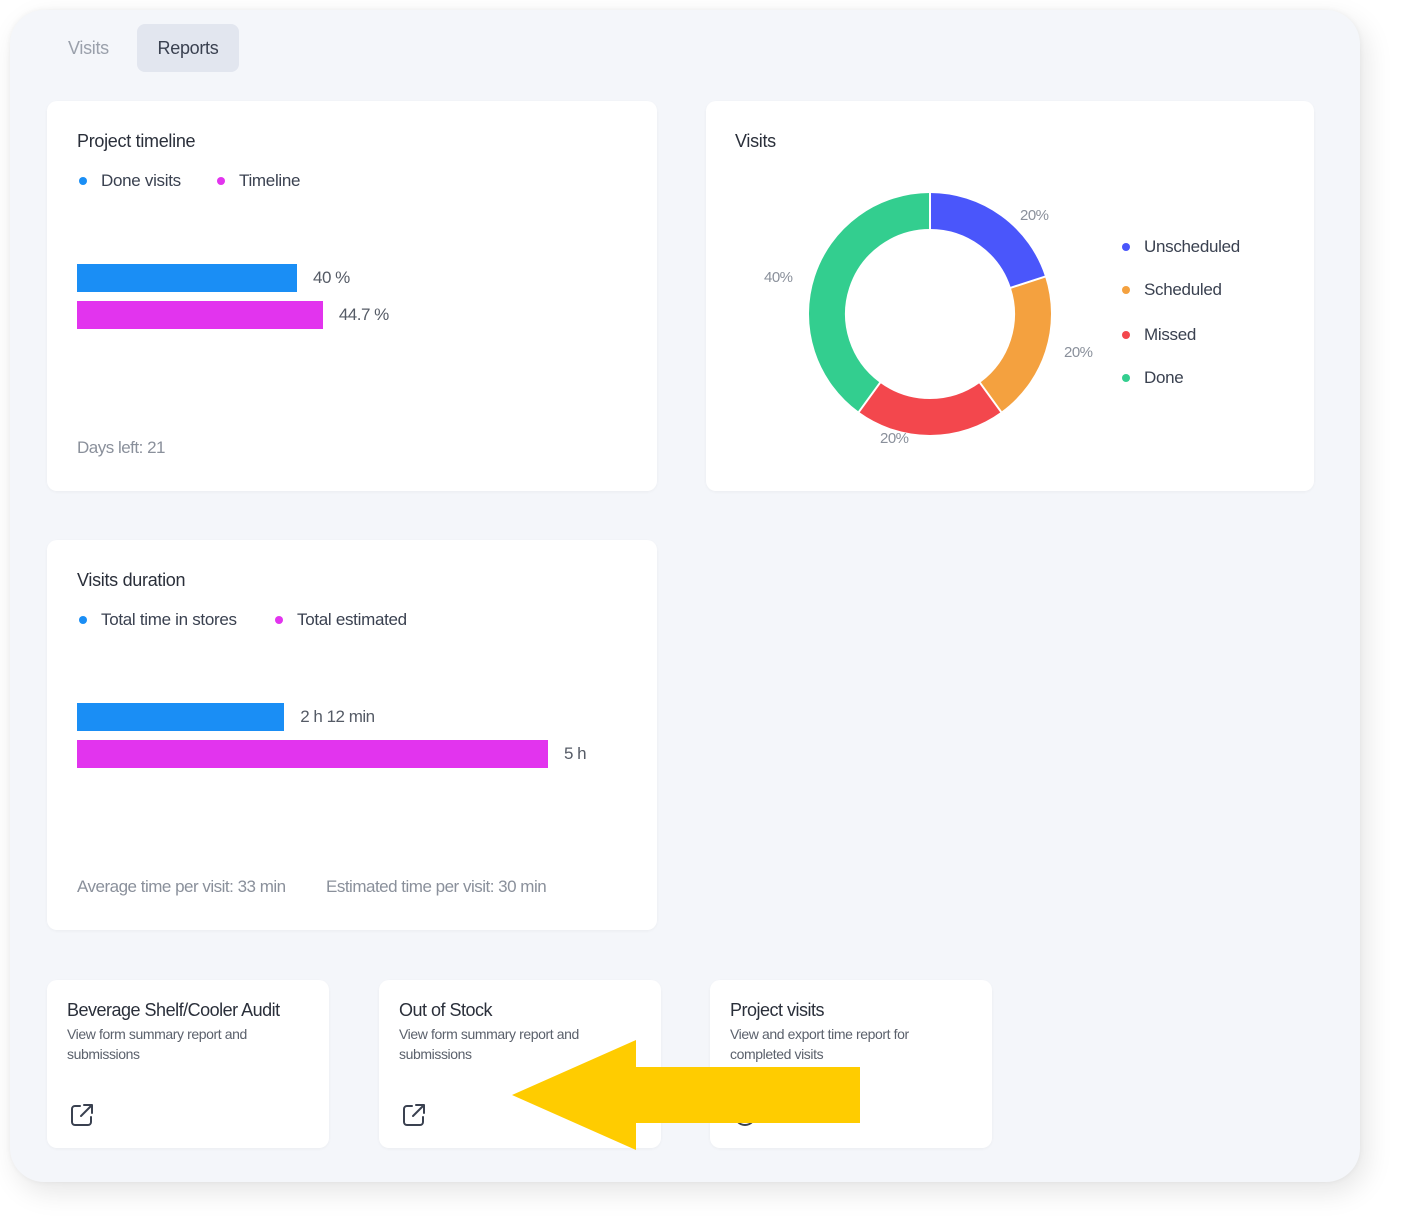 The height and width of the screenshot is (1232, 1410). I want to click on slice-label-scheduled: 20%, so click(1078, 352).